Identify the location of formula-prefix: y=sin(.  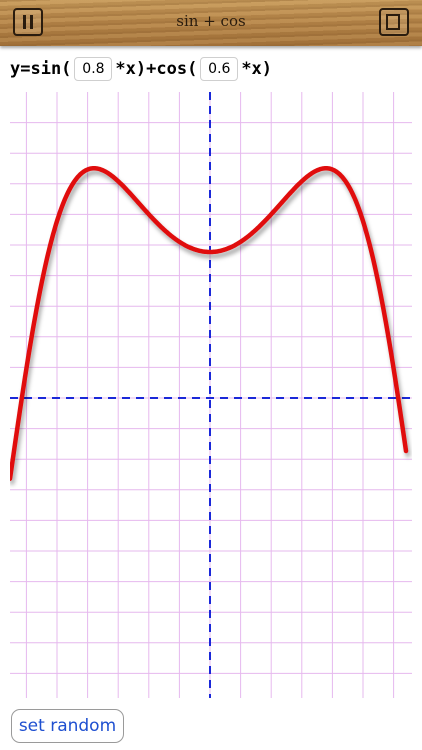
(41, 69).